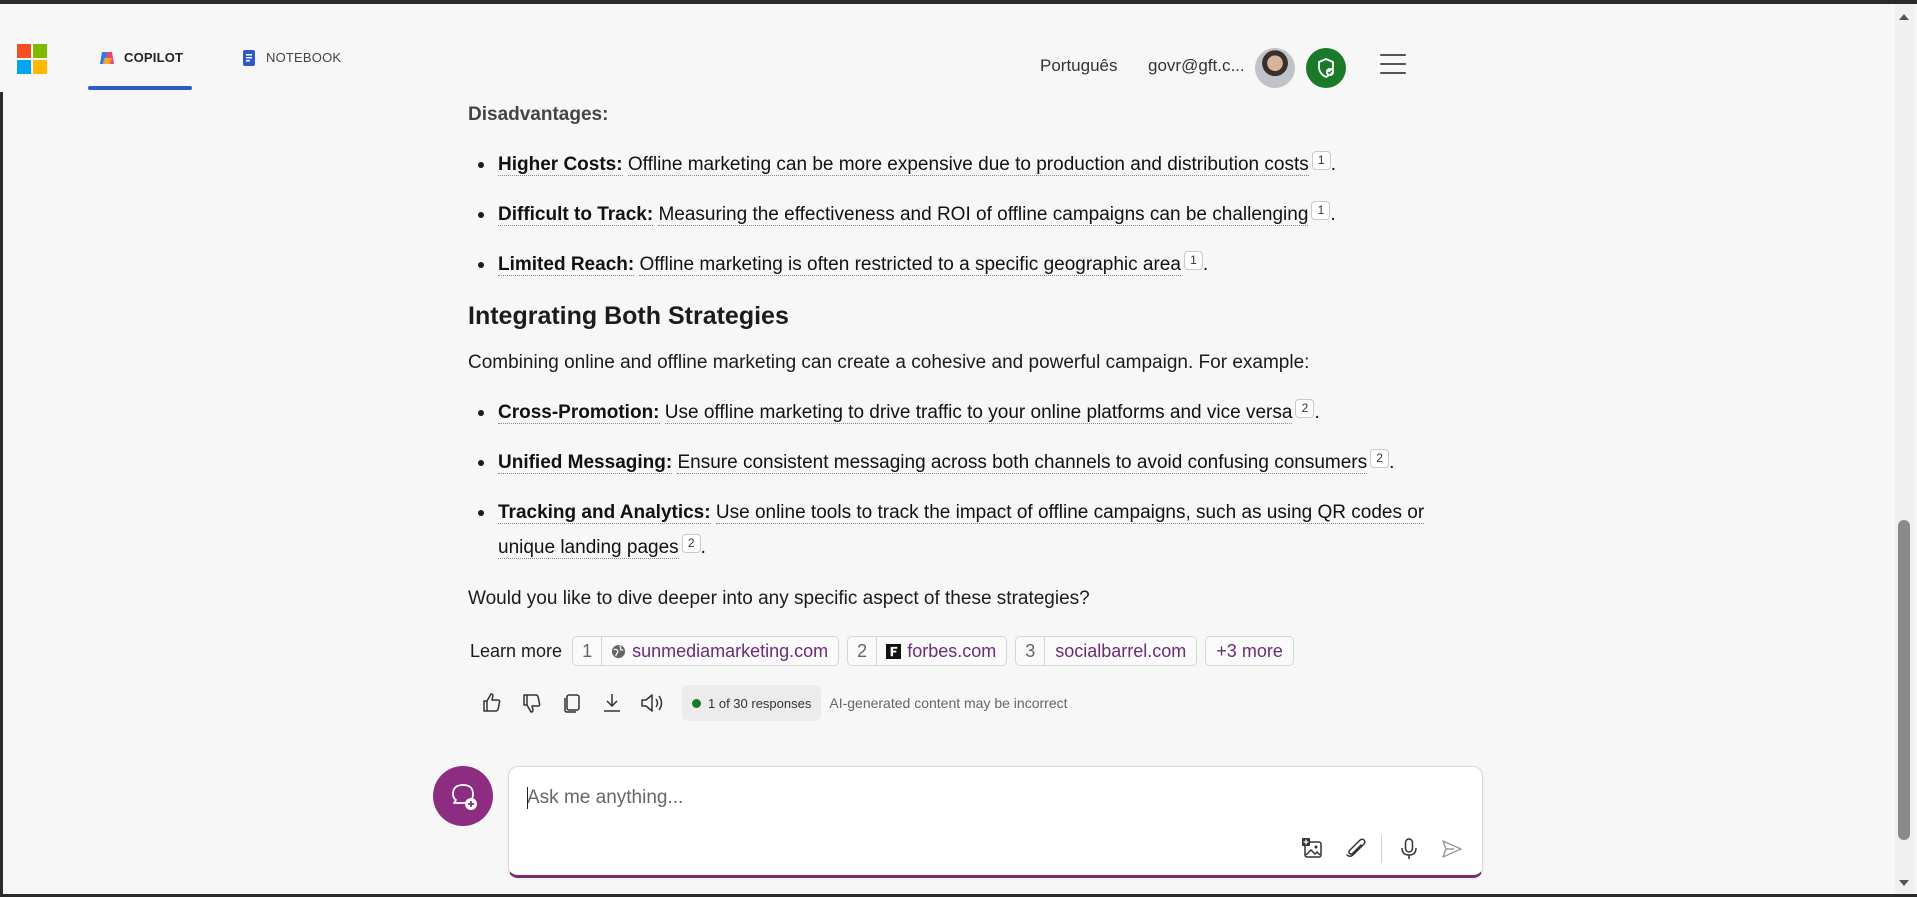  What do you see at coordinates (1275, 68) in the screenshot?
I see `avatar` at bounding box center [1275, 68].